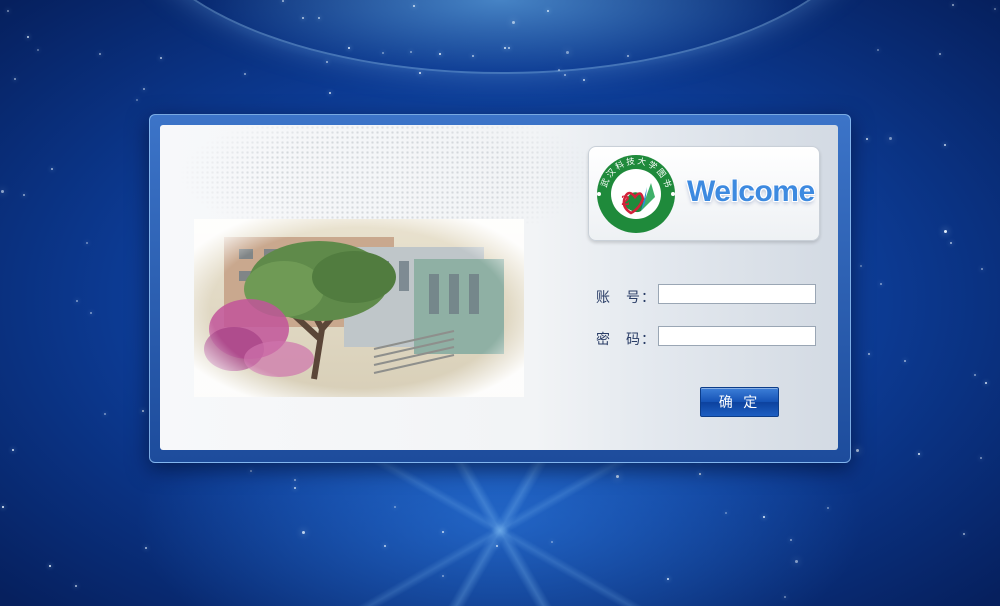 The height and width of the screenshot is (606, 1000). Describe the element at coordinates (500, 530) in the screenshot. I see `light-rays` at that location.